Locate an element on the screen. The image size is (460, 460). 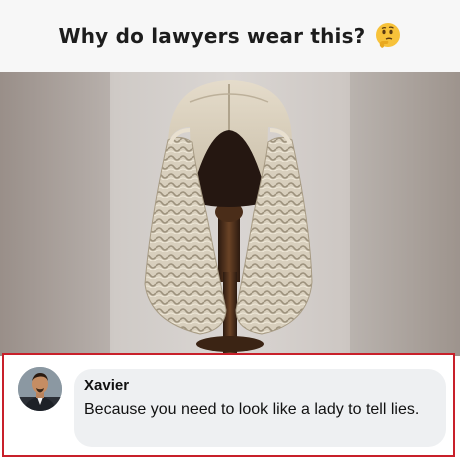
comment-author: Xavier is located at coordinates (106, 385).